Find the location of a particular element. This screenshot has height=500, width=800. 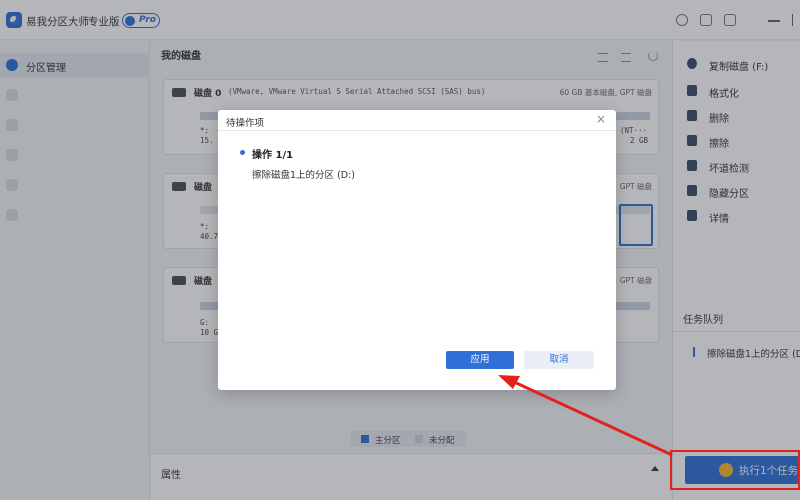

divider is located at coordinates (417, 130).